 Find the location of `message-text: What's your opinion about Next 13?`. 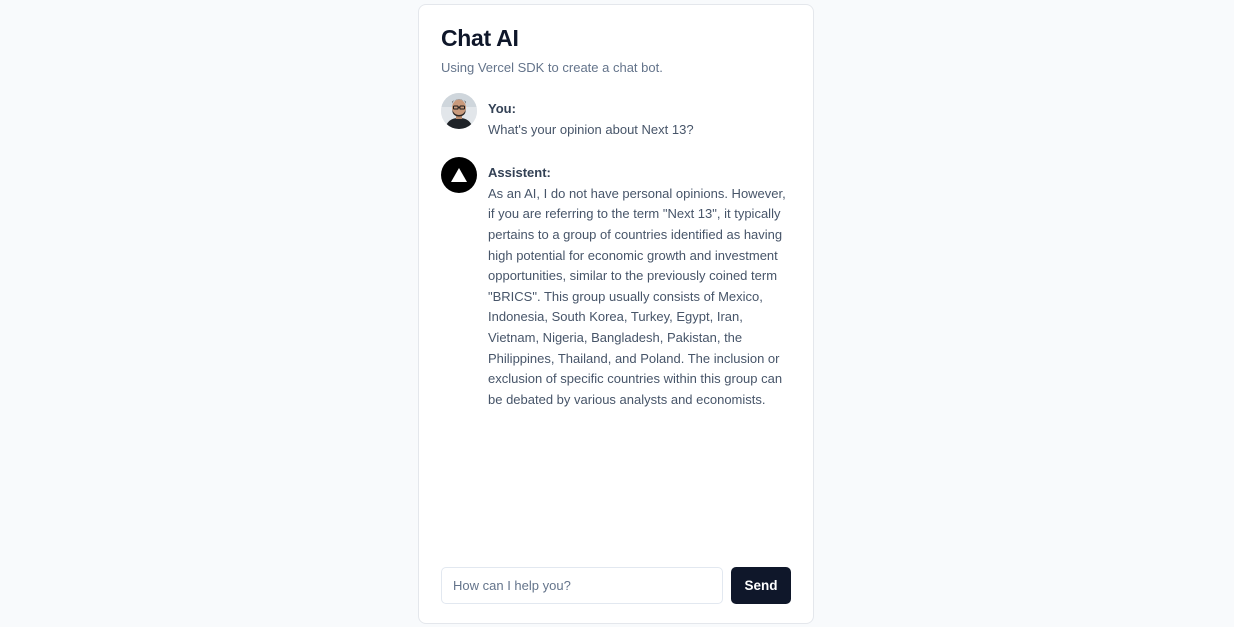

message-text: What's your opinion about Next 13? is located at coordinates (591, 129).